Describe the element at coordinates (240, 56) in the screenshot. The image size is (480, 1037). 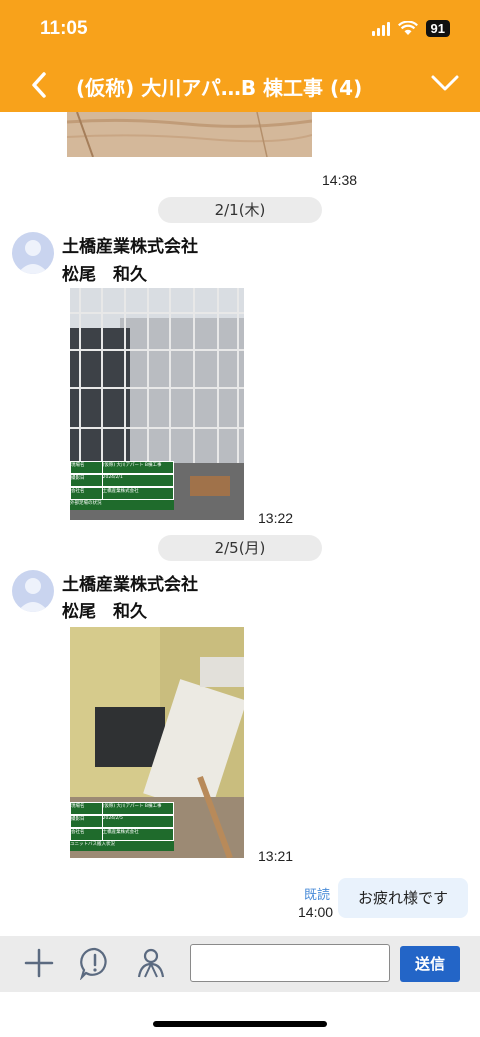
I see `app-header: 11:05 91 (仮称) 大川アパ…B 棟工事 (4)` at that location.